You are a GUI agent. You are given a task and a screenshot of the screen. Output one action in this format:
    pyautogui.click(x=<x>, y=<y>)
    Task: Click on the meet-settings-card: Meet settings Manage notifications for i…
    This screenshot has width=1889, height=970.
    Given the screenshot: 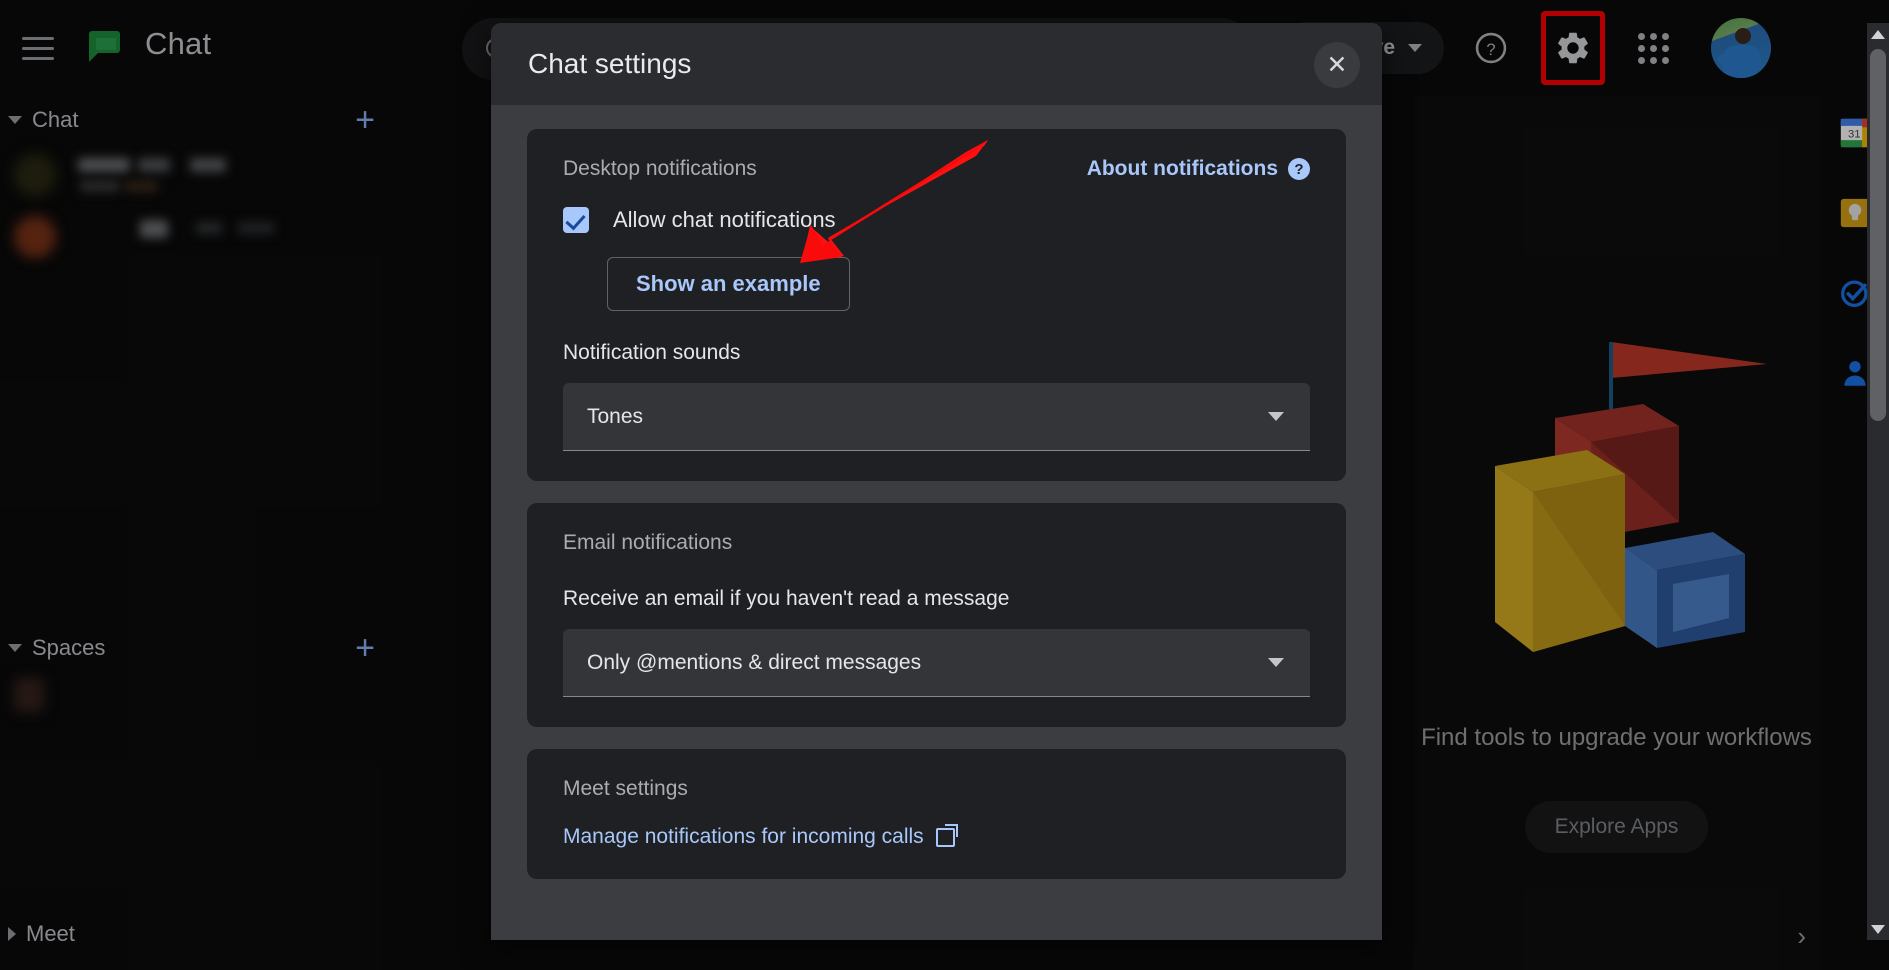 What is the action you would take?
    pyautogui.click(x=936, y=814)
    